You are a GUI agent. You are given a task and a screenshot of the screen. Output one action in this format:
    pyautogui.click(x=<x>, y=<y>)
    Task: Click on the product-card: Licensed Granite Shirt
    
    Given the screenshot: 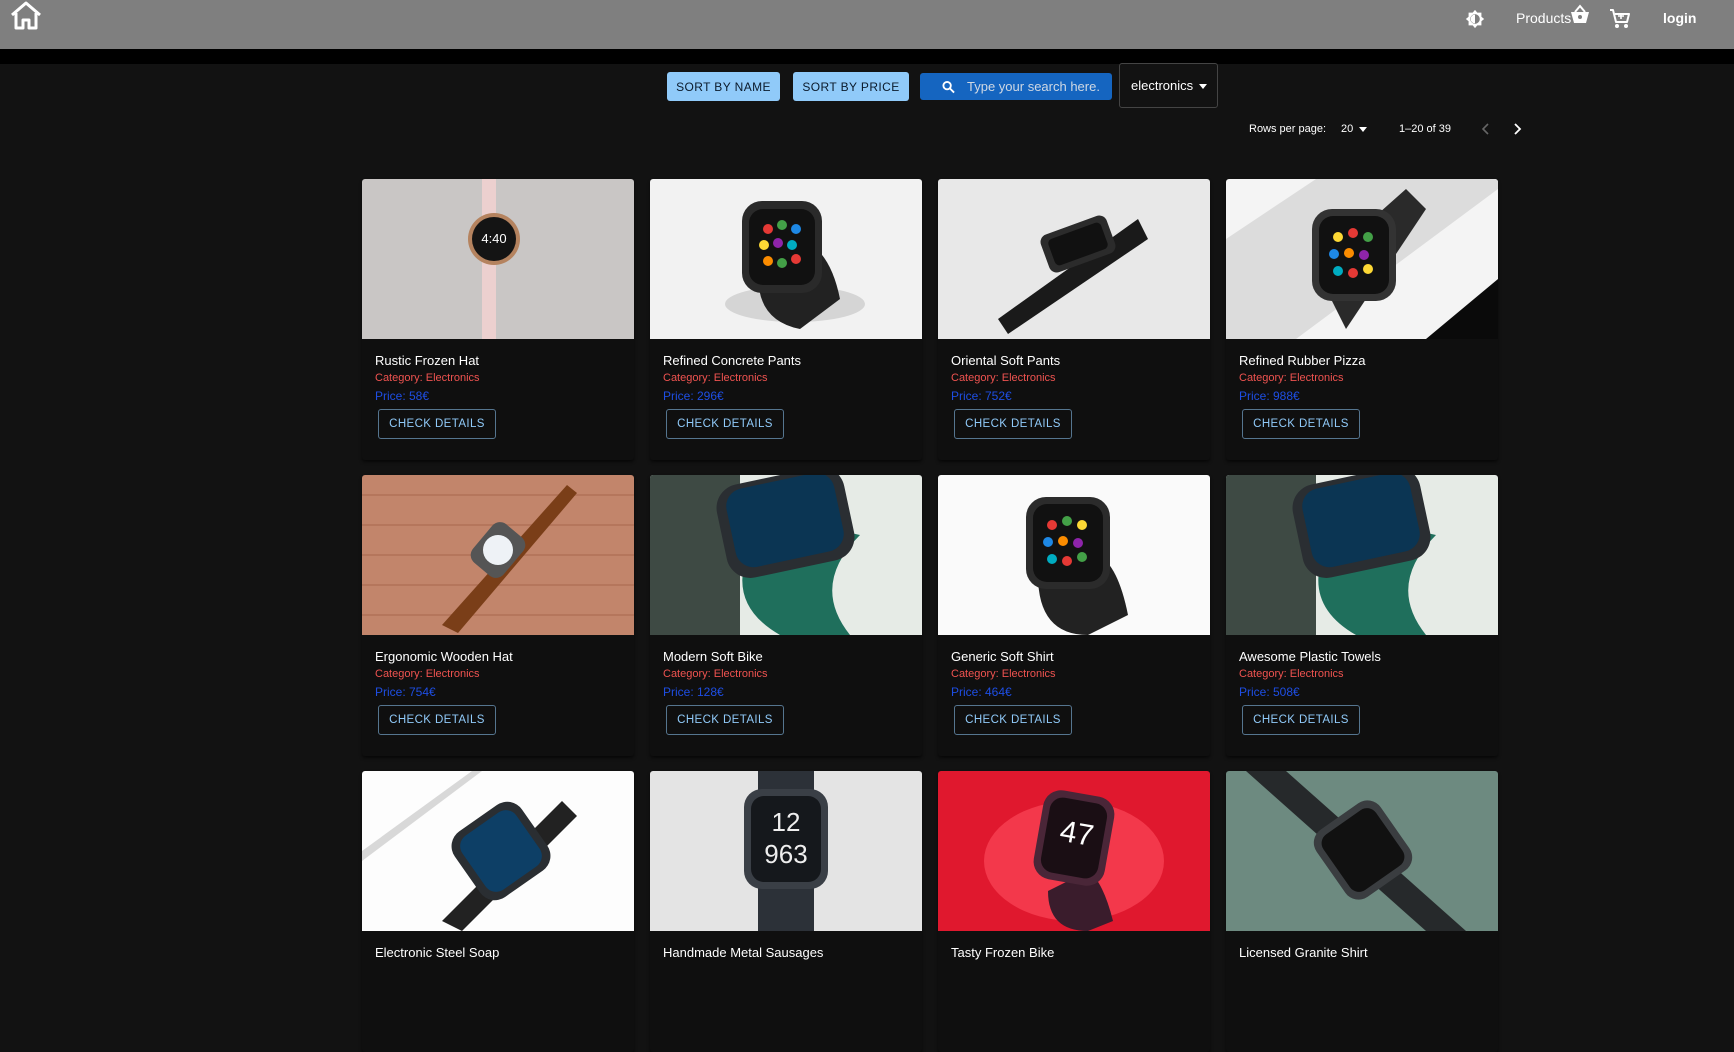 What is the action you would take?
    pyautogui.click(x=1362, y=911)
    